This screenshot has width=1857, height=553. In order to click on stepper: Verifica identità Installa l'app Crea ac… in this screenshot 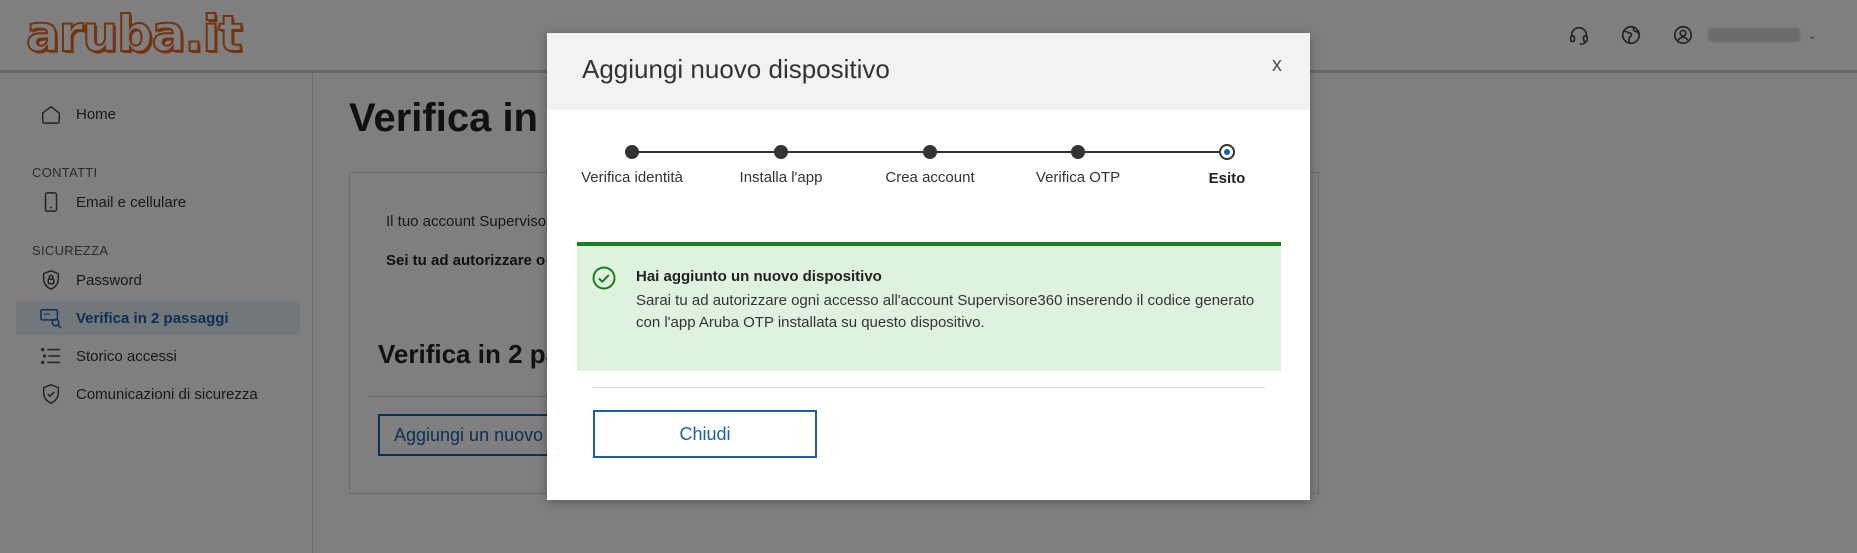, I will do `click(928, 173)`.